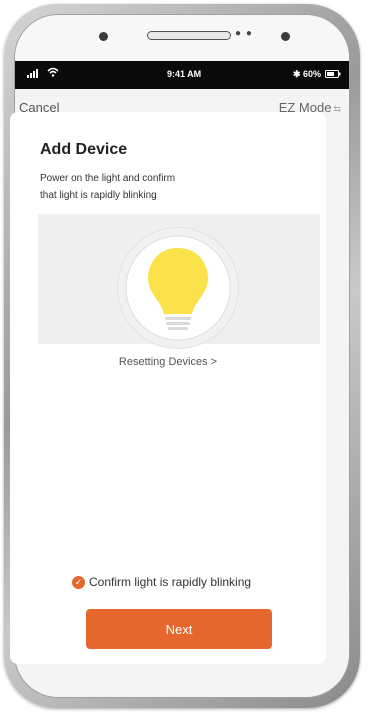  I want to click on swap-arrows-icon: ⇆, so click(337, 109).